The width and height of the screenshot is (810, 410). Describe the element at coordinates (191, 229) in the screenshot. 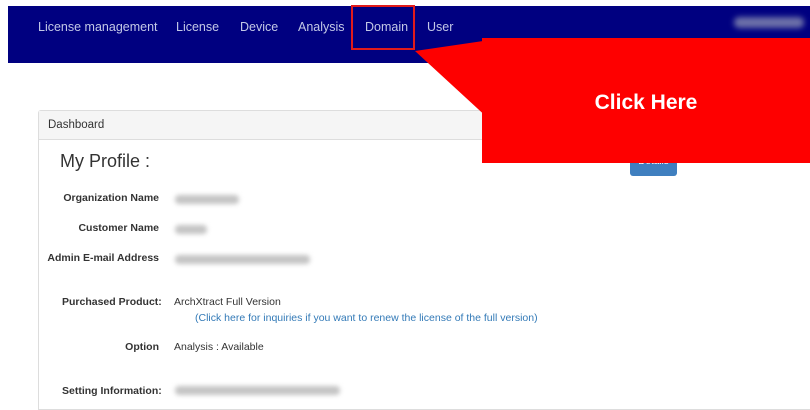

I see `customer-name-value` at that location.